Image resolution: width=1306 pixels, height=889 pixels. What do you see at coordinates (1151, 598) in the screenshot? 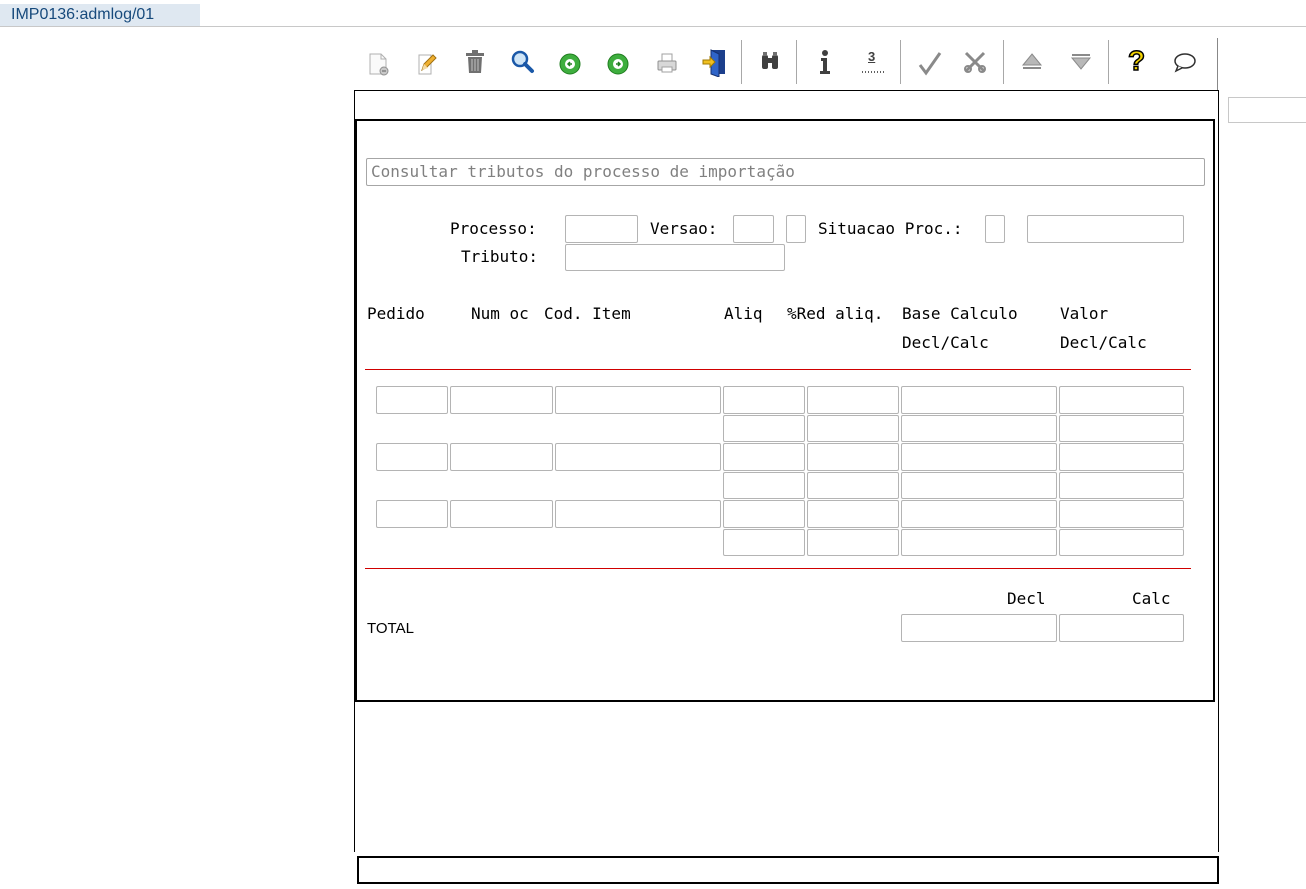
I see `total-calc-label: Calc` at bounding box center [1151, 598].